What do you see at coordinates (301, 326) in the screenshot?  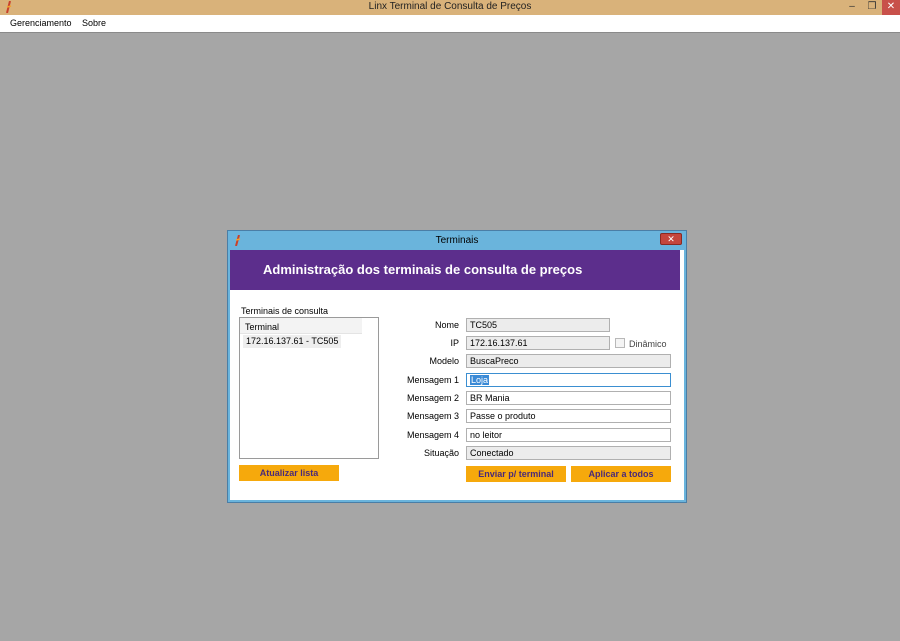 I see `list-column-header: Terminal` at bounding box center [301, 326].